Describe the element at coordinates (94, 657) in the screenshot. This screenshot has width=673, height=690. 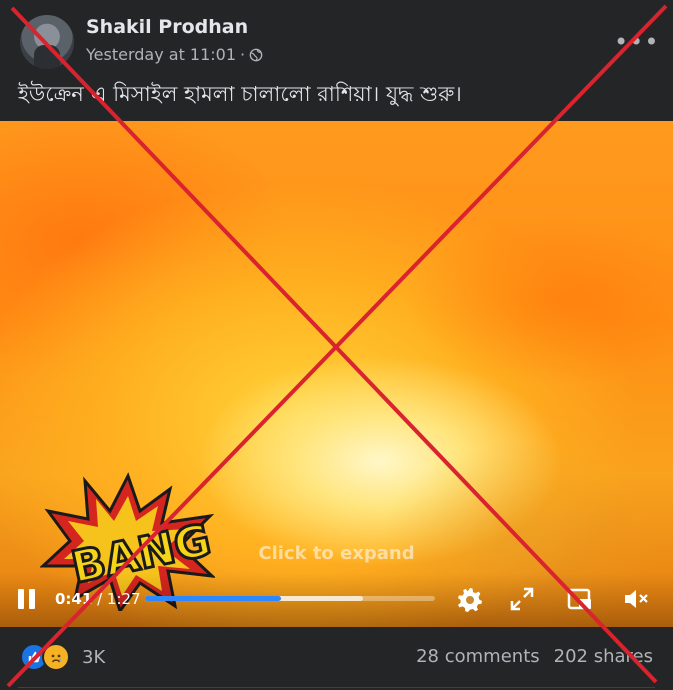
I see `reaction-count: 3K` at that location.